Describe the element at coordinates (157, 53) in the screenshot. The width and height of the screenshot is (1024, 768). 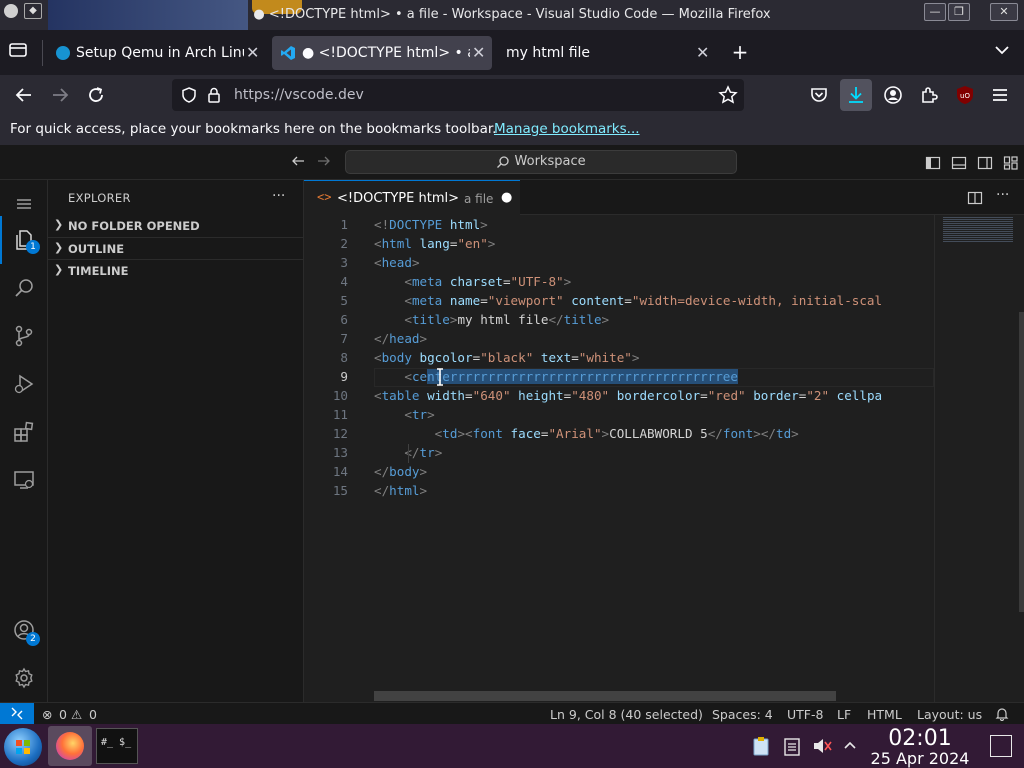
I see `tab-setup-qemu: Setup Qemu in Arch Linu ✕` at that location.